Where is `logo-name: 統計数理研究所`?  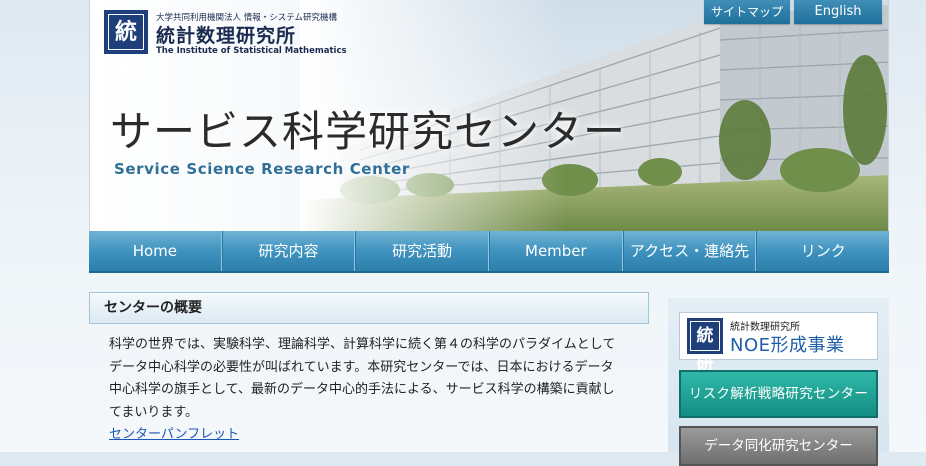
logo-name: 統計数理研究所 is located at coordinates (226, 36).